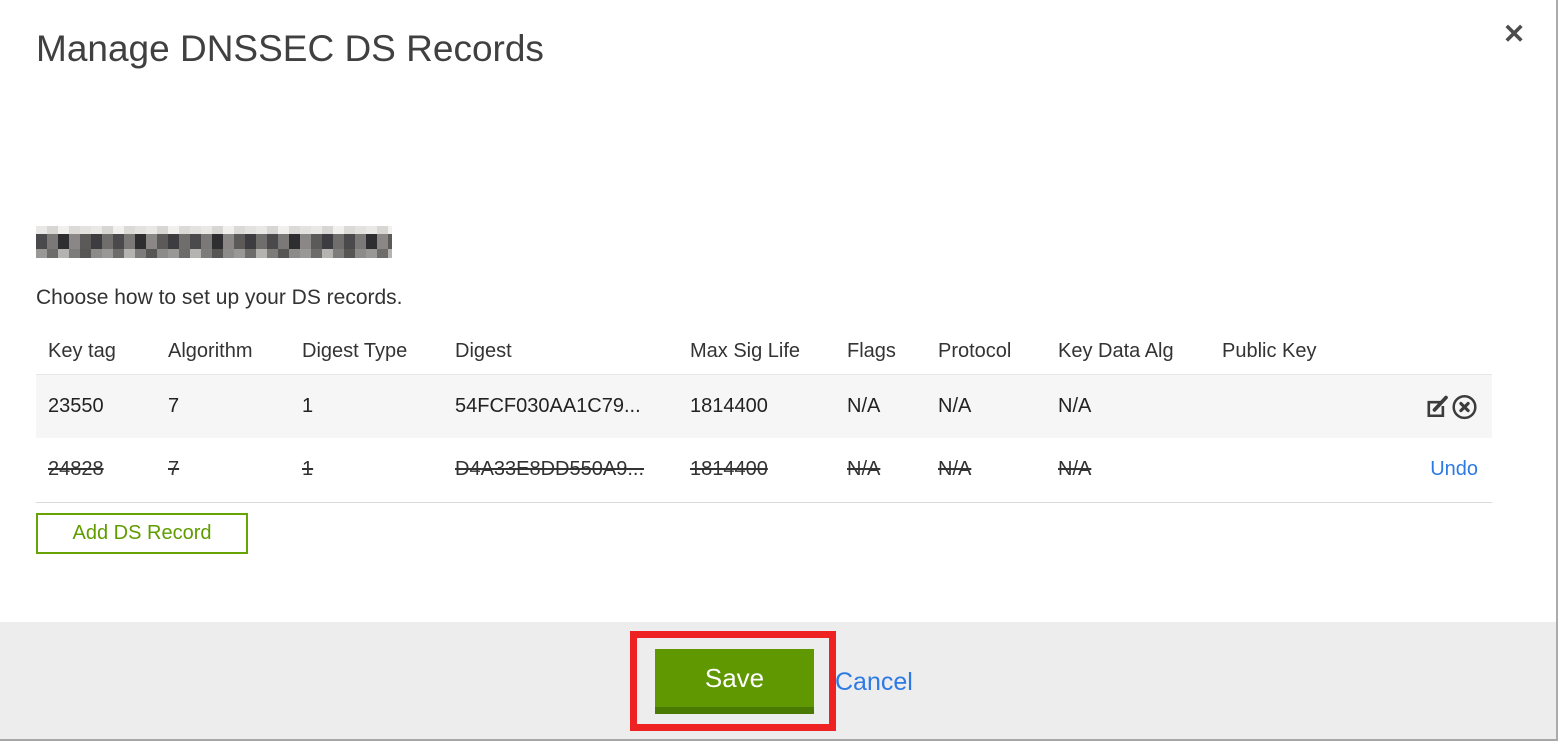 The width and height of the screenshot is (1568, 746). I want to click on header-digest-type: Digest Type, so click(366, 352).